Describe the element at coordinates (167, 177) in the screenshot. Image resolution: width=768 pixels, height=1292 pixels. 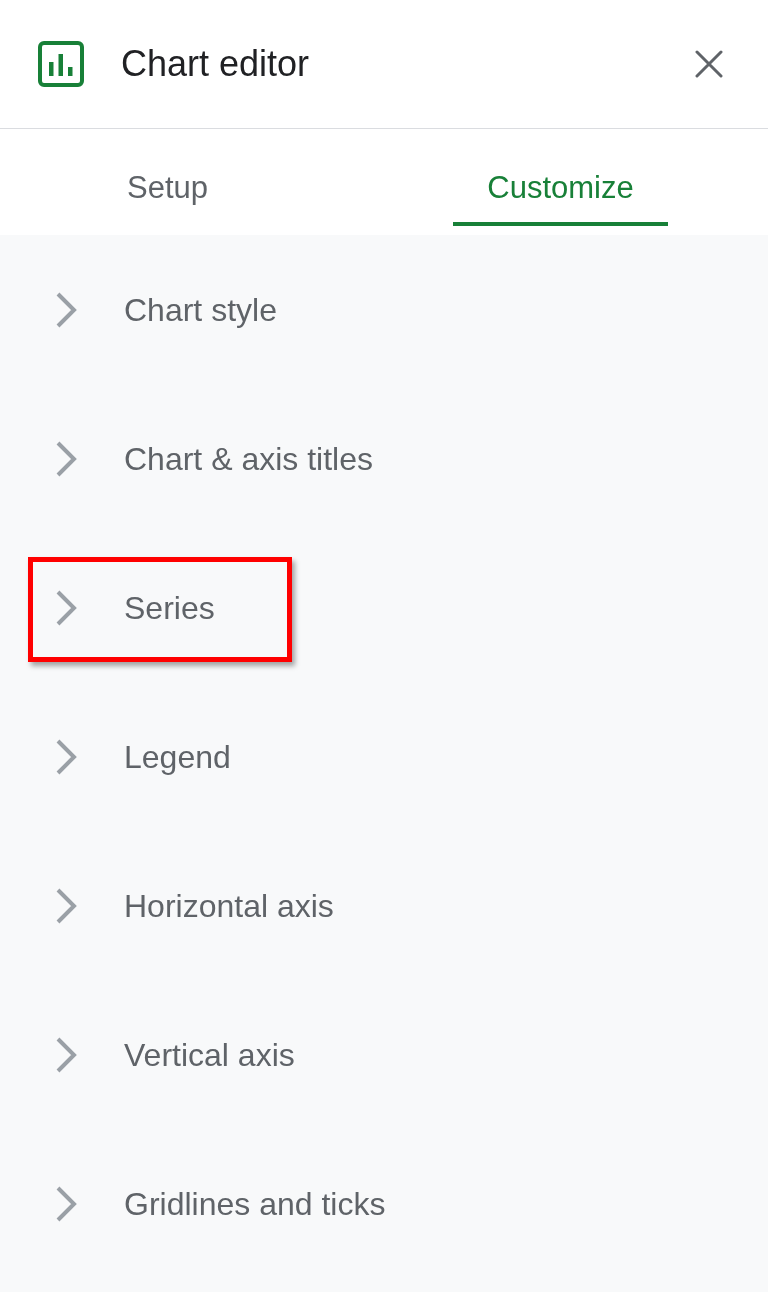
I see `tab: Setup` at that location.